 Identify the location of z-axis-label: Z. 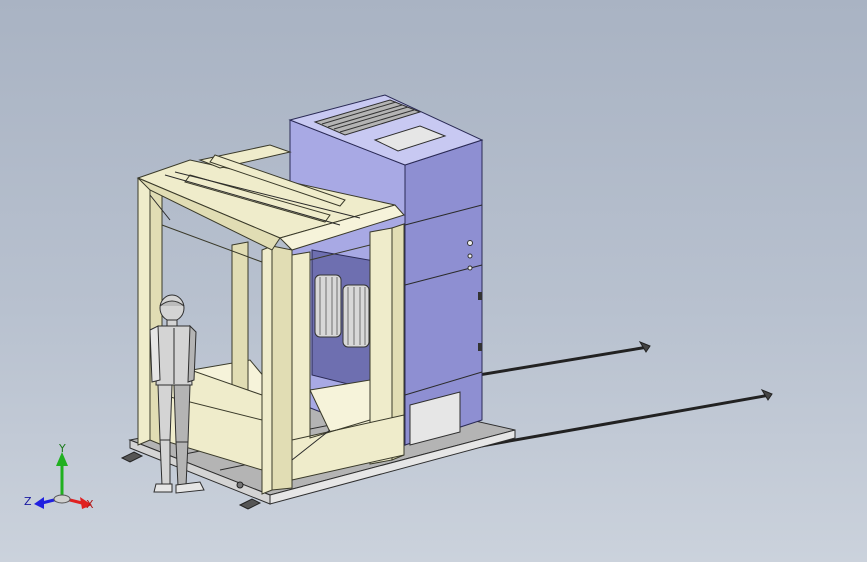
(28, 501).